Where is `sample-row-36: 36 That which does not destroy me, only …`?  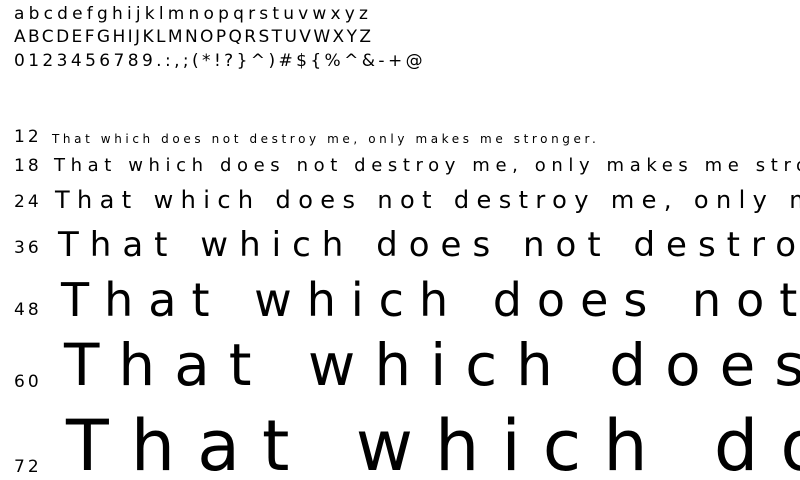 sample-row-36: 36 That which does not destroy me, only … is located at coordinates (400, 251).